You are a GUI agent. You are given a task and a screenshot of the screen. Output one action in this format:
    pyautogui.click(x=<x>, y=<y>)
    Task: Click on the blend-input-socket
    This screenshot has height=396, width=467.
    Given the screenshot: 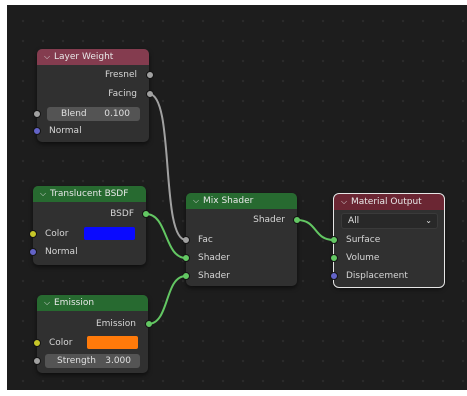 What is the action you would take?
    pyautogui.click(x=37, y=114)
    